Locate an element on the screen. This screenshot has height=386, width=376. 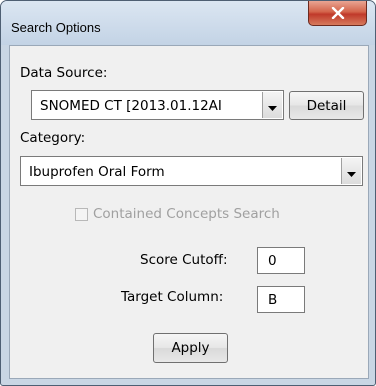
data-source-value: SNOMED CT [2013.01.12AI is located at coordinates (131, 106).